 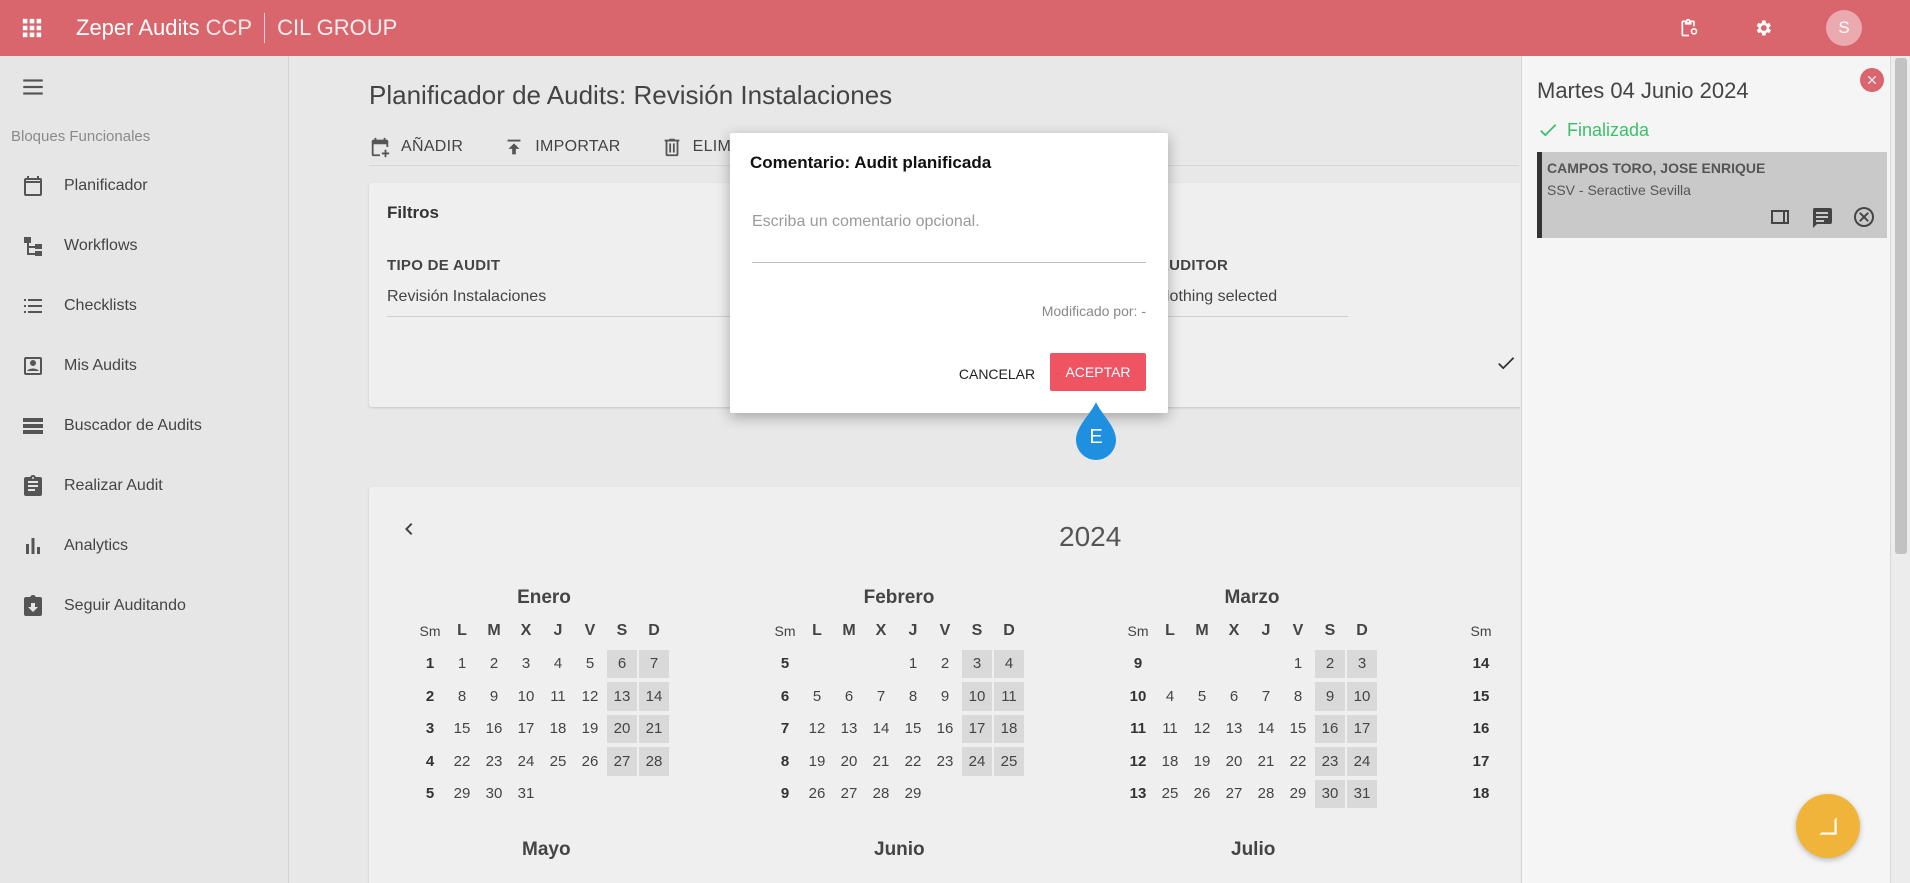 I want to click on cancel-button: CANCELAR, so click(x=997, y=374).